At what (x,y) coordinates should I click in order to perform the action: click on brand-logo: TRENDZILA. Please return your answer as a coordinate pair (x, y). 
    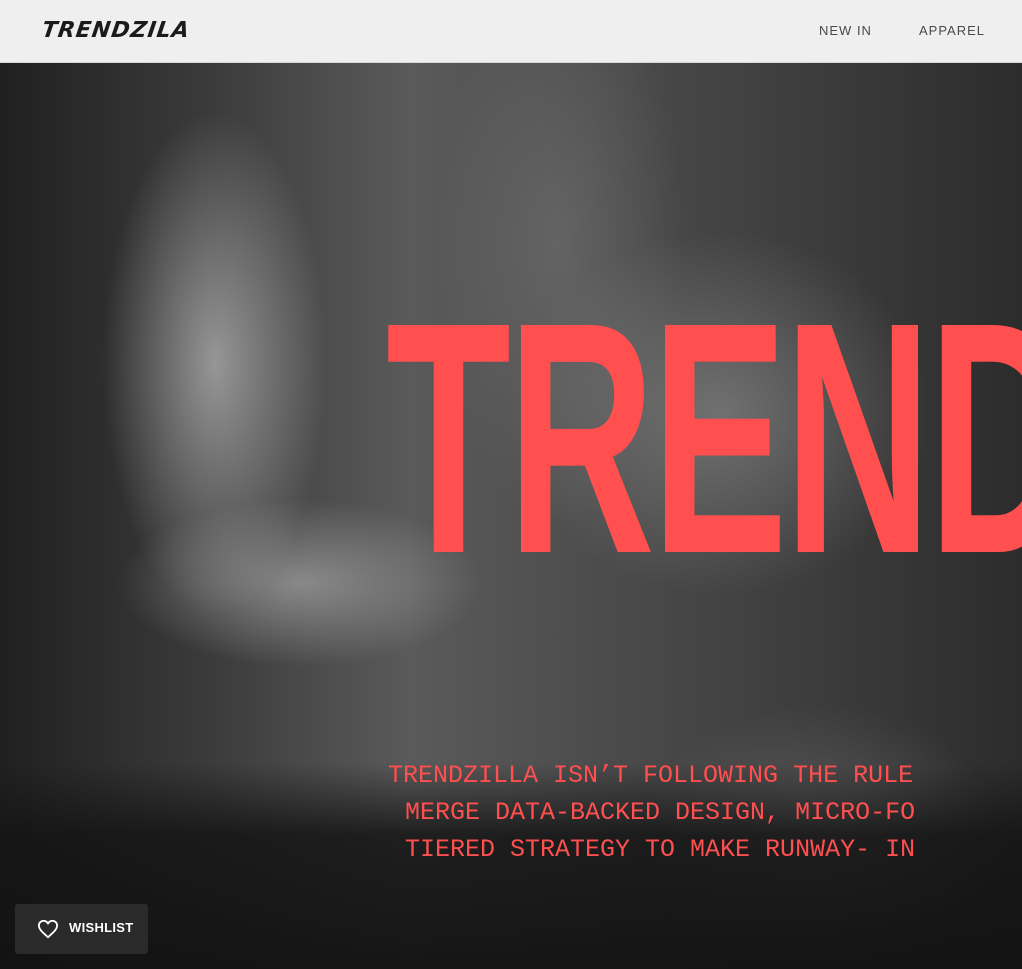
    Looking at the image, I should click on (115, 30).